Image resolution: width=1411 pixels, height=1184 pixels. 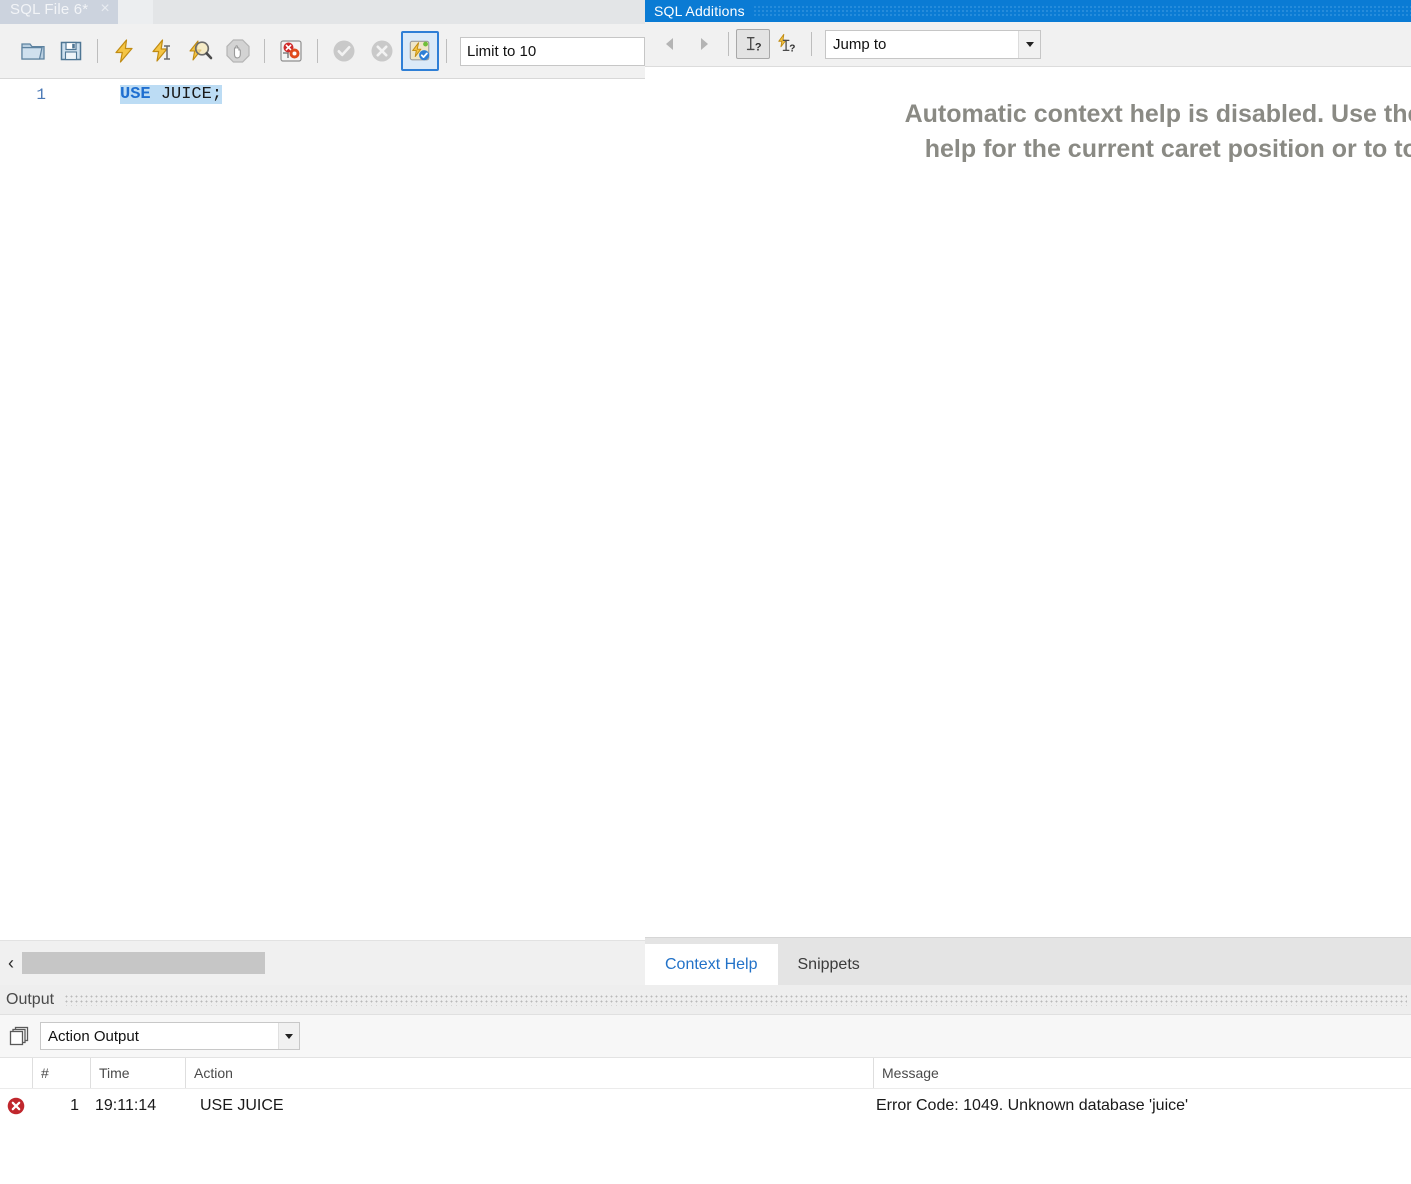 I want to click on output-table-header: # Time Action Message, so click(x=705, y=1073).